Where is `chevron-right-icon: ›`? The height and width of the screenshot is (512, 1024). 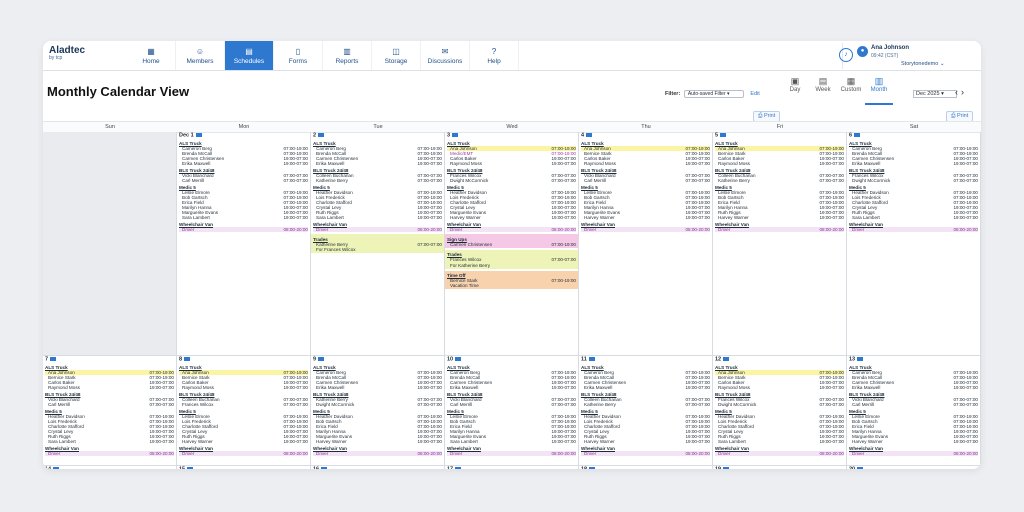 chevron-right-icon: › is located at coordinates (964, 92).